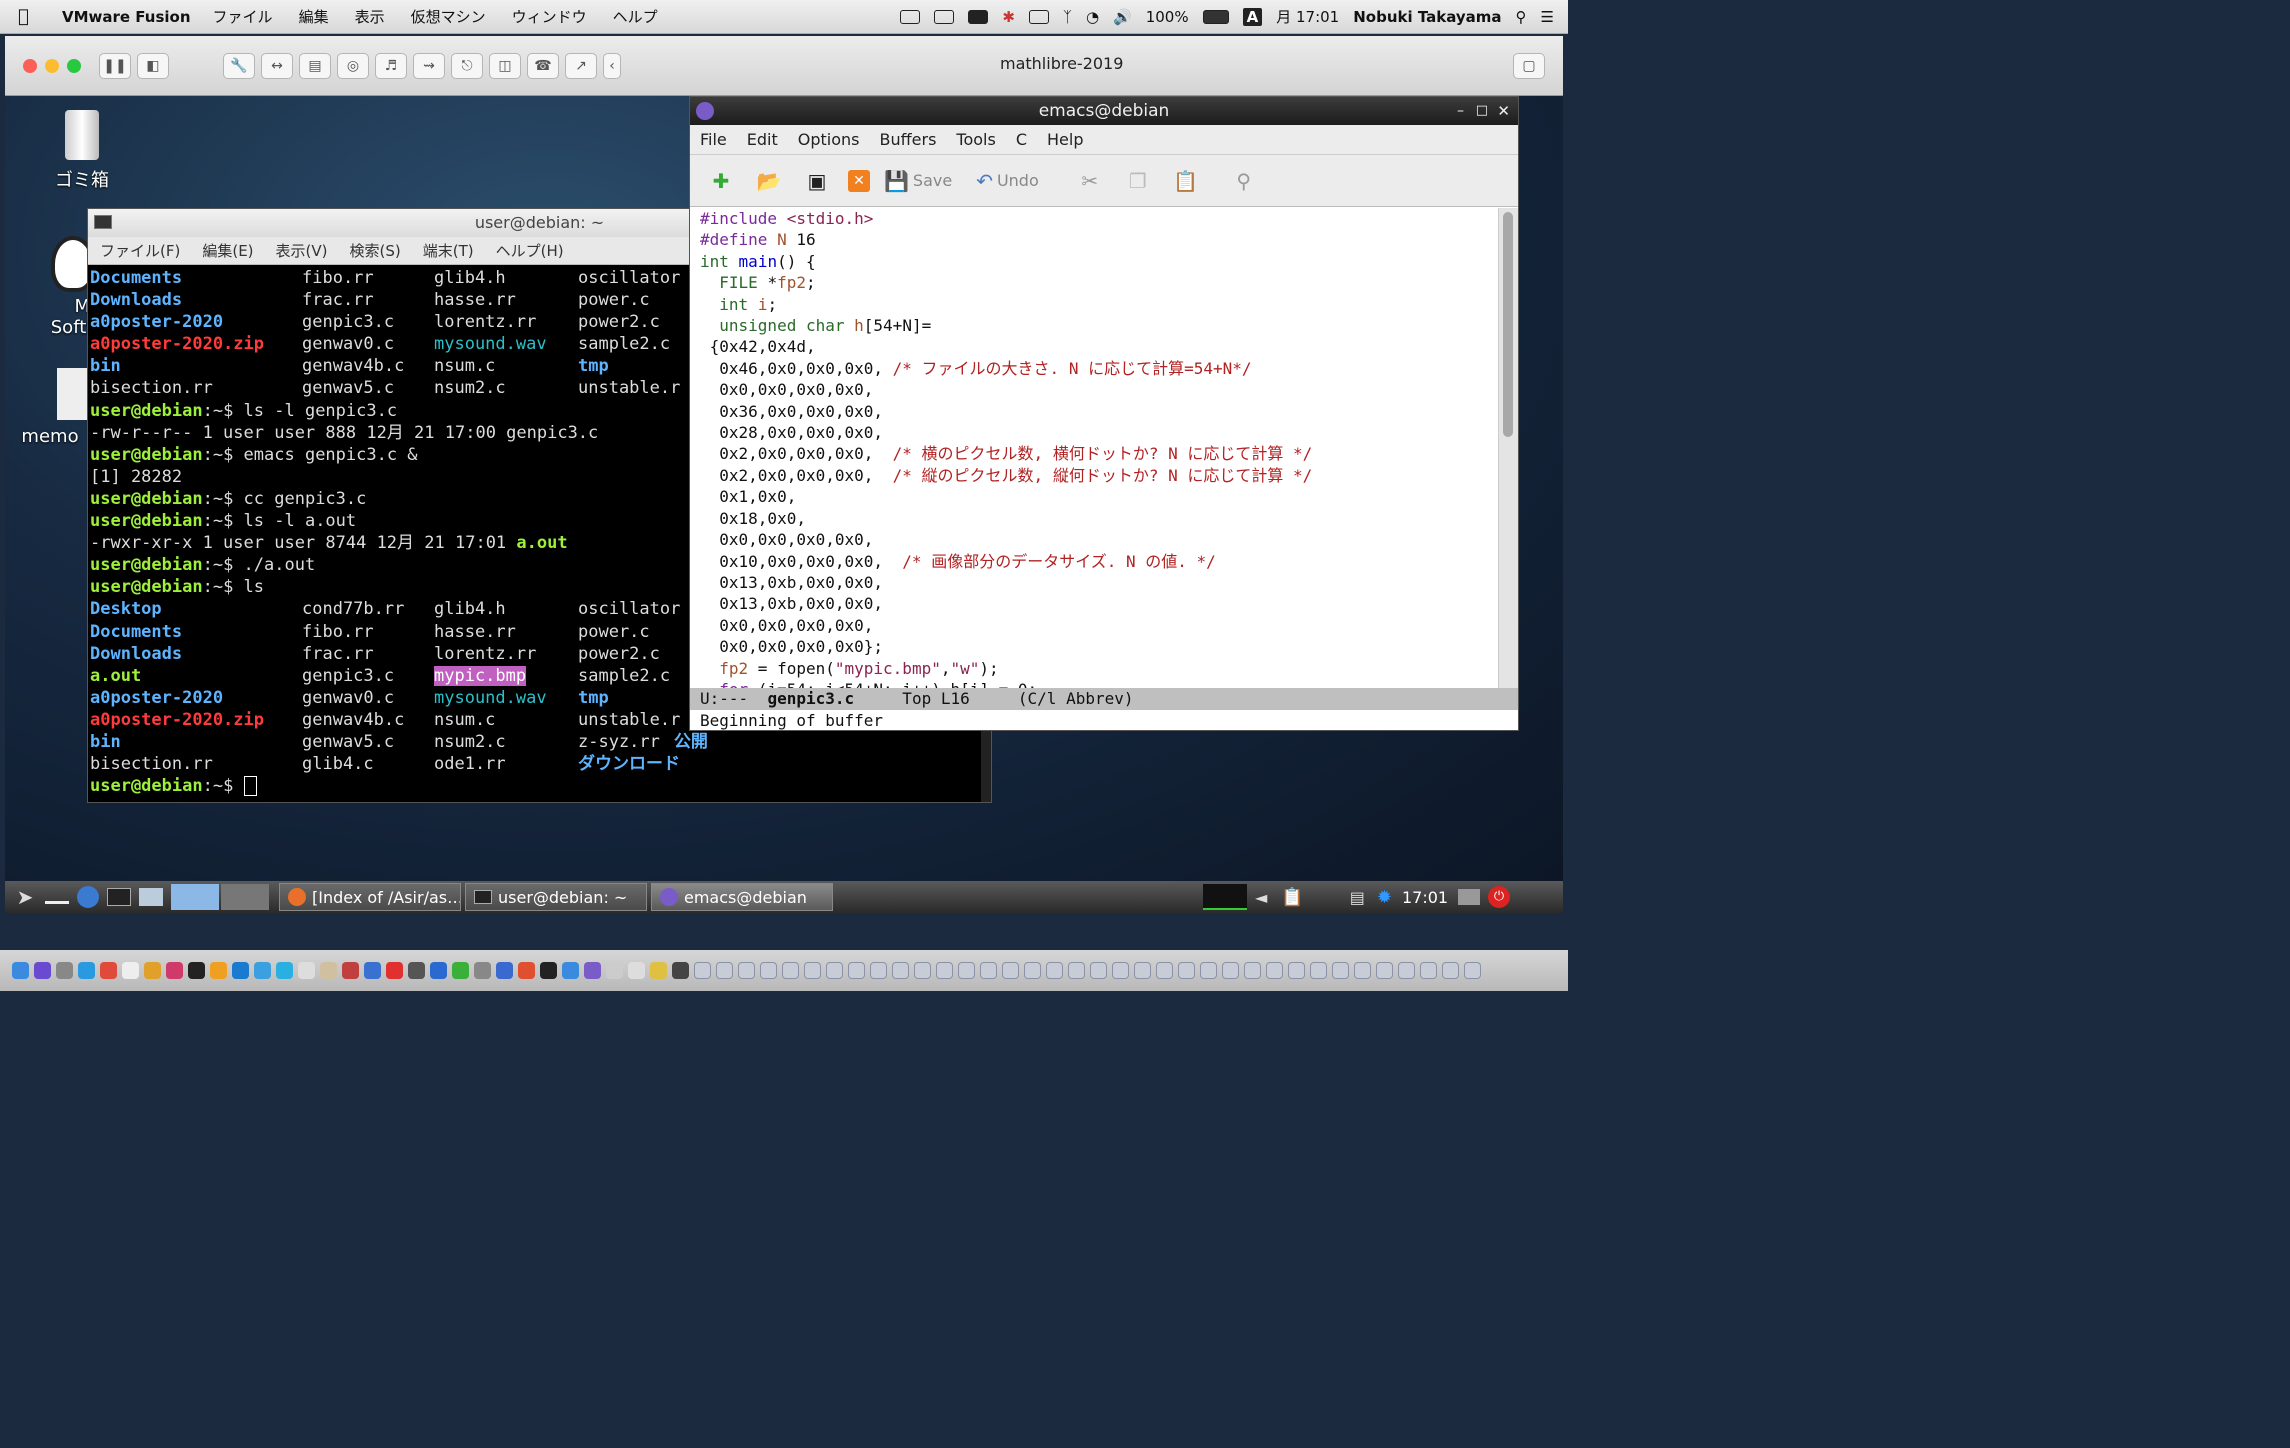 This screenshot has width=2290, height=1448. I want to click on network-tray-icon: ▤, so click(1357, 897).